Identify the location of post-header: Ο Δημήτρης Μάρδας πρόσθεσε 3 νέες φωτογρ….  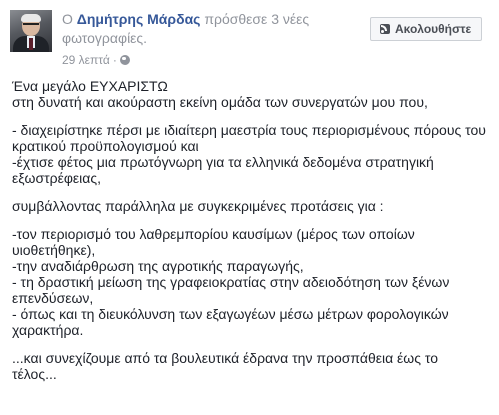
(250, 40).